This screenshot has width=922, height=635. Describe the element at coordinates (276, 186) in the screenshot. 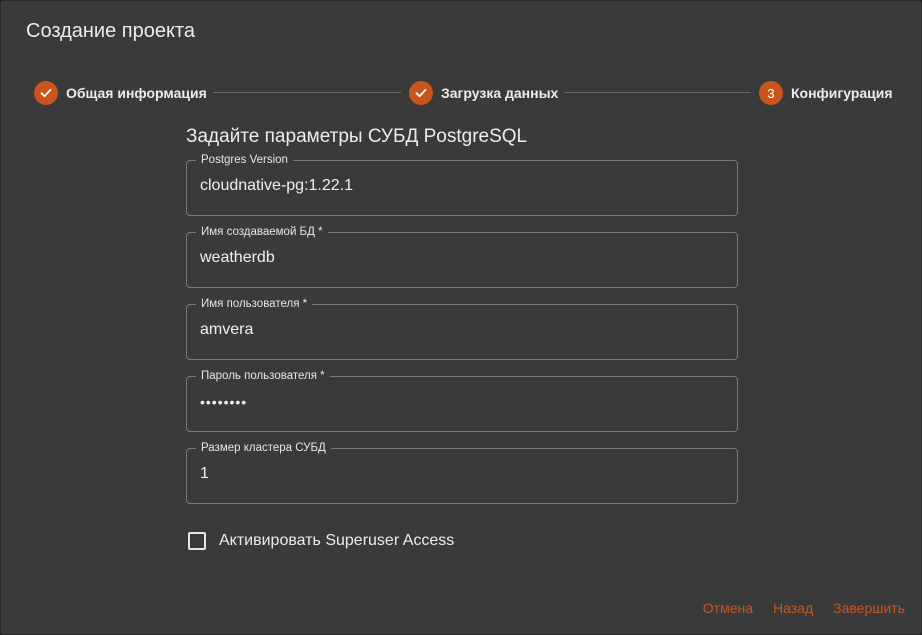

I see `field-value: cloudnative-pg:1.22.1` at that location.